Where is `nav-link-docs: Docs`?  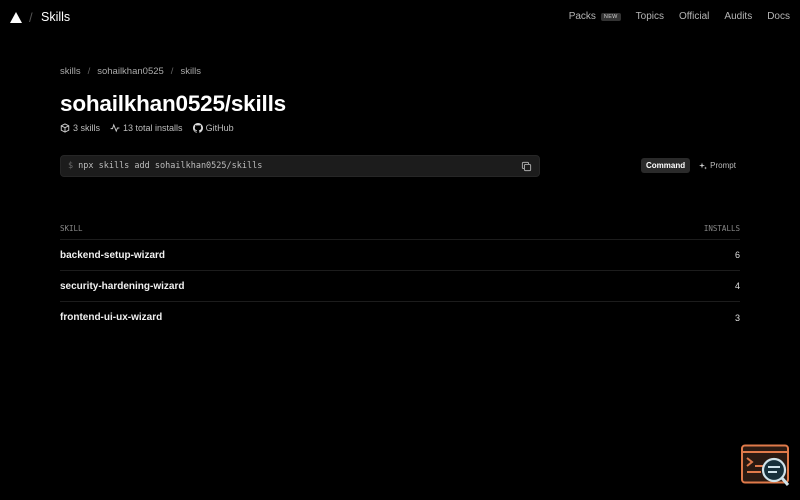 nav-link-docs: Docs is located at coordinates (778, 16).